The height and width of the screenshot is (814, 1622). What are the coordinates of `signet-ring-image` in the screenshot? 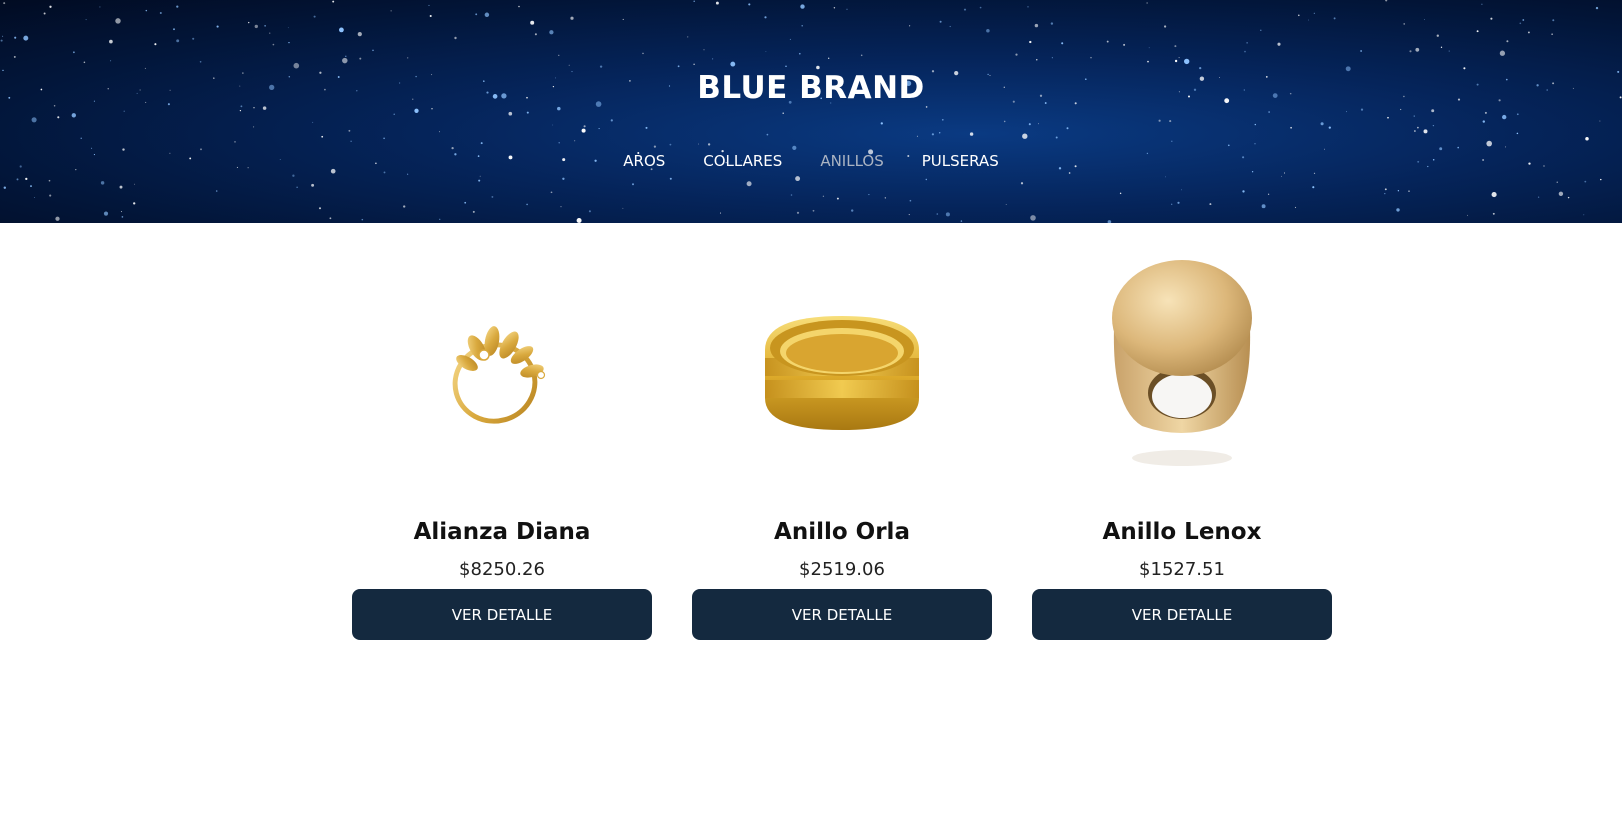 It's located at (1182, 363).